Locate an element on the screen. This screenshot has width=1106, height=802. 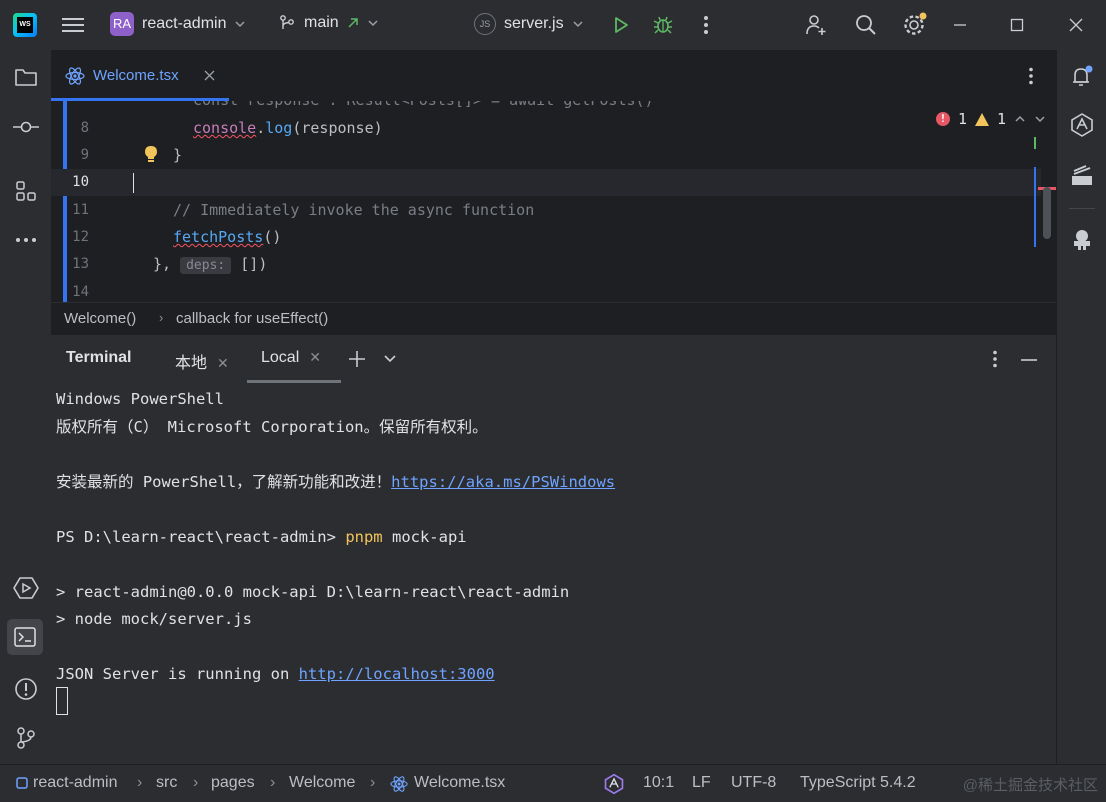
debug-button is located at coordinates (663, 25).